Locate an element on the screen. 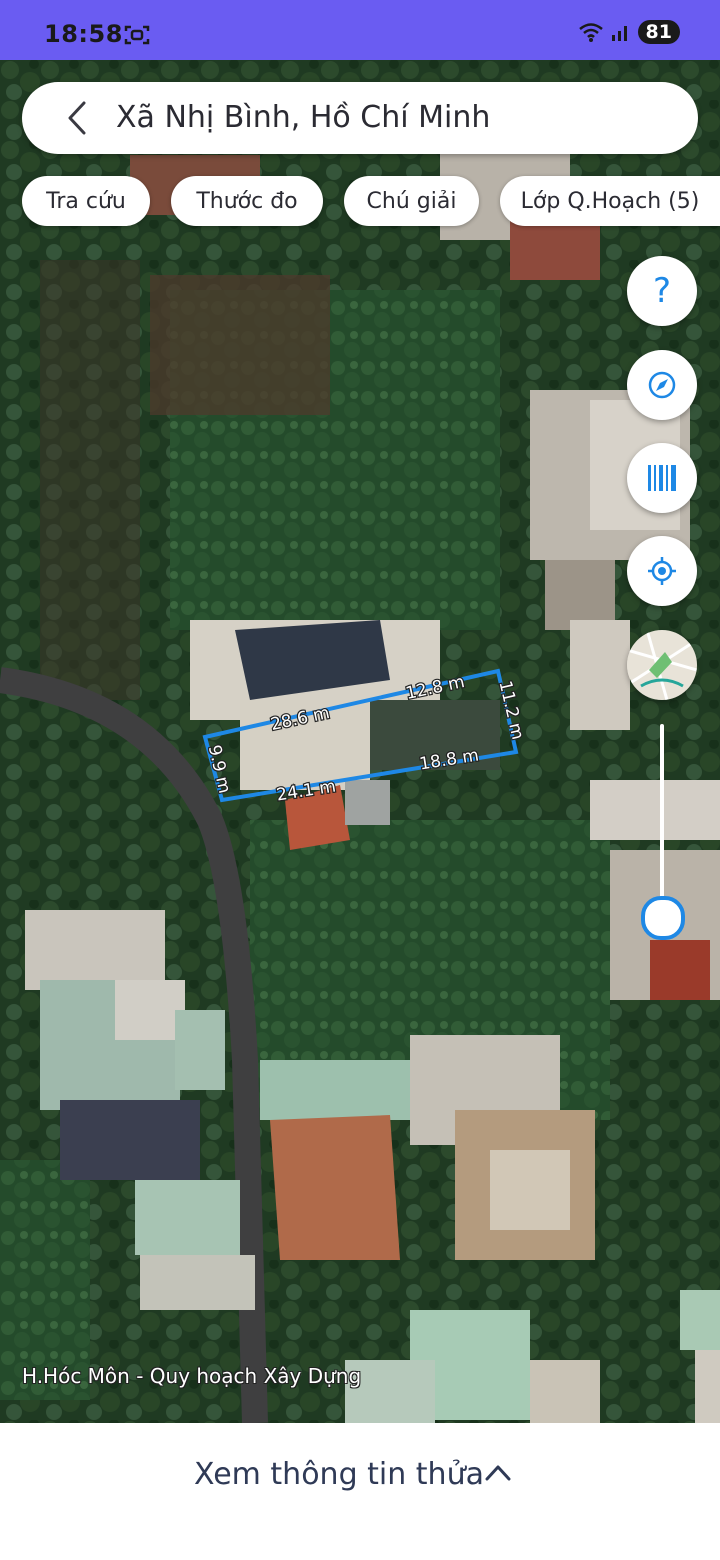 This screenshot has height=1560, width=720. barcode-icon is located at coordinates (662, 478).